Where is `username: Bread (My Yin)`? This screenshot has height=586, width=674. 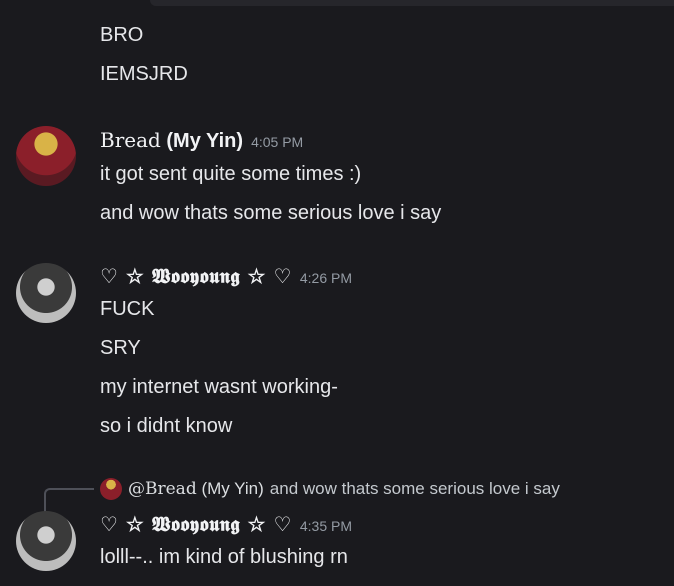
username: Bread (My Yin) is located at coordinates (171, 140).